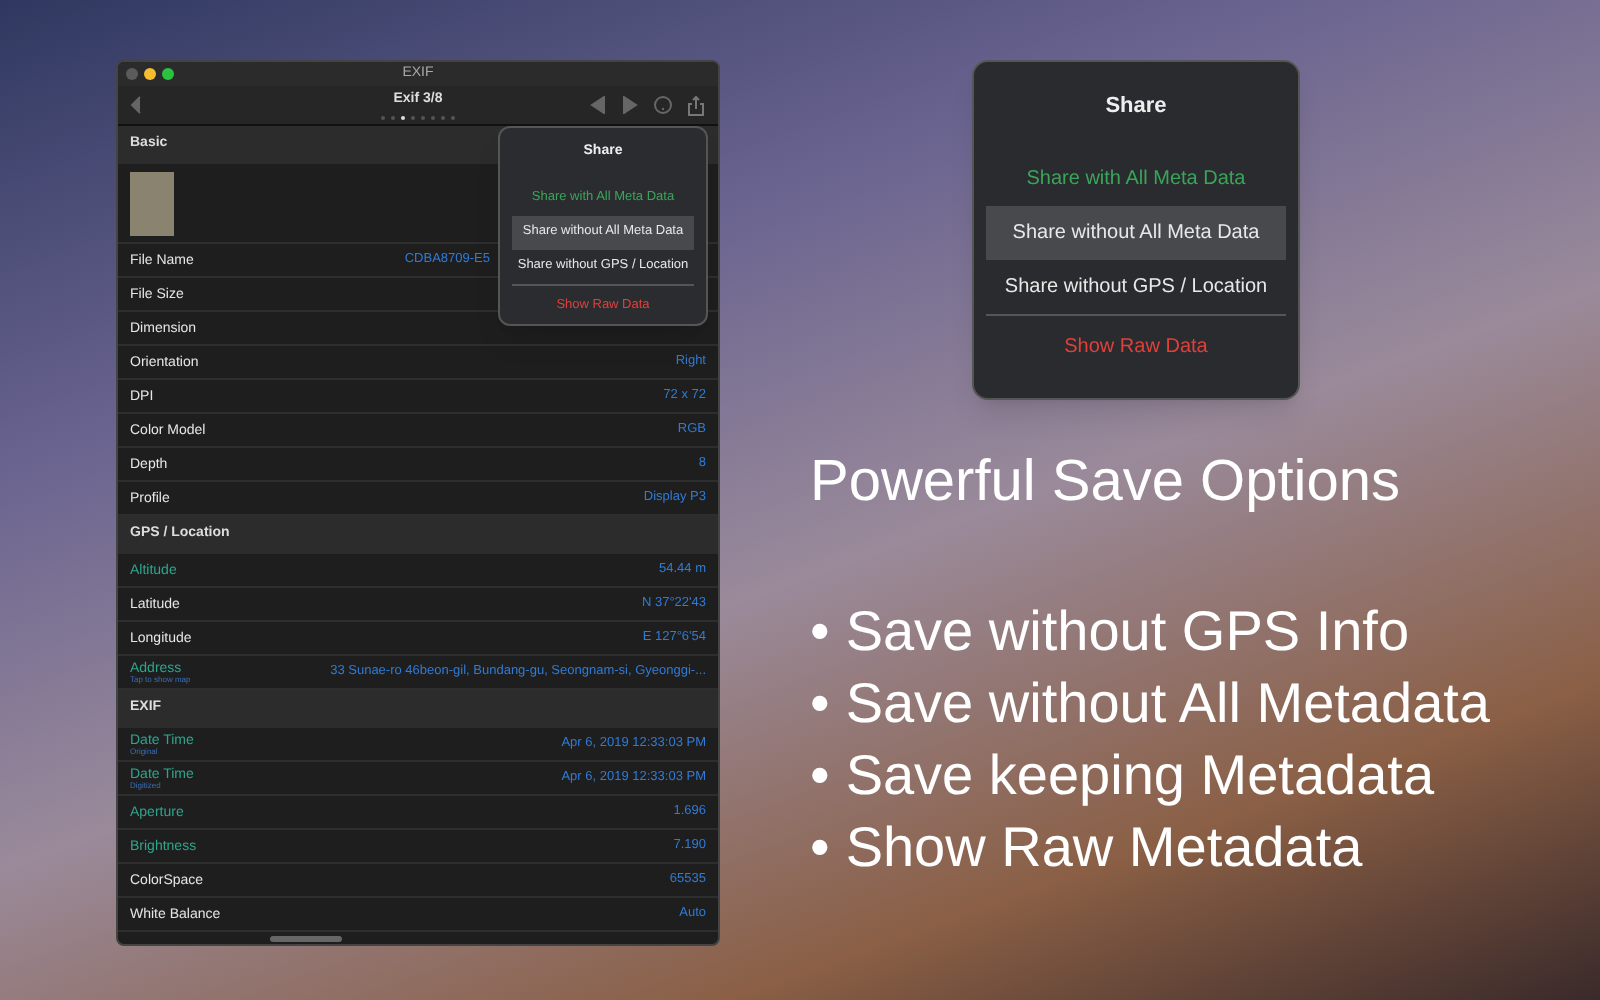 Image resolution: width=1600 pixels, height=1000 pixels. Describe the element at coordinates (1140, 775) in the screenshot. I see `bullet-text: Save keeping Metadata` at that location.